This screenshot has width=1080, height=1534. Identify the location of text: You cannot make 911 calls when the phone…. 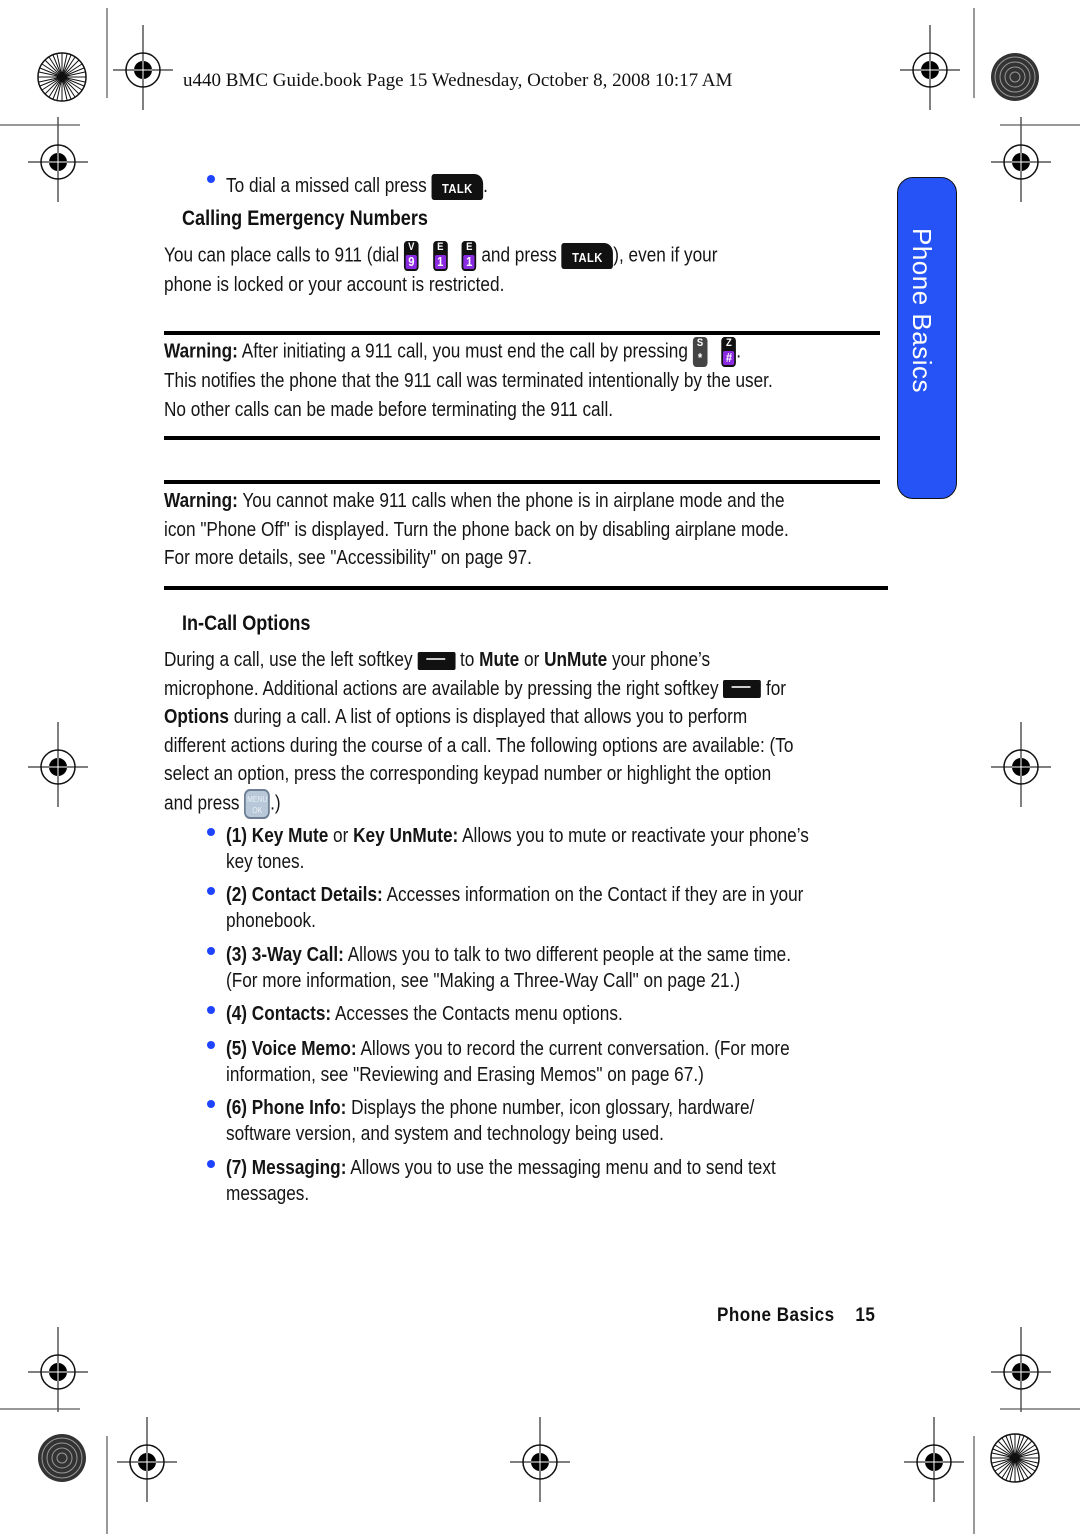
(513, 501).